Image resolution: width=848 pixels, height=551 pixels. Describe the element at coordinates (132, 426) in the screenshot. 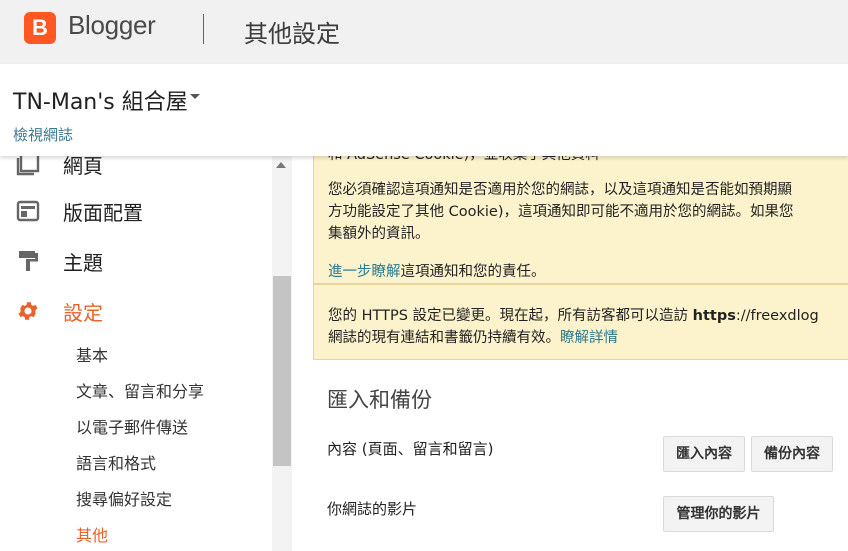

I see `sidebar-subitem-email: 以電子郵件傳送` at that location.